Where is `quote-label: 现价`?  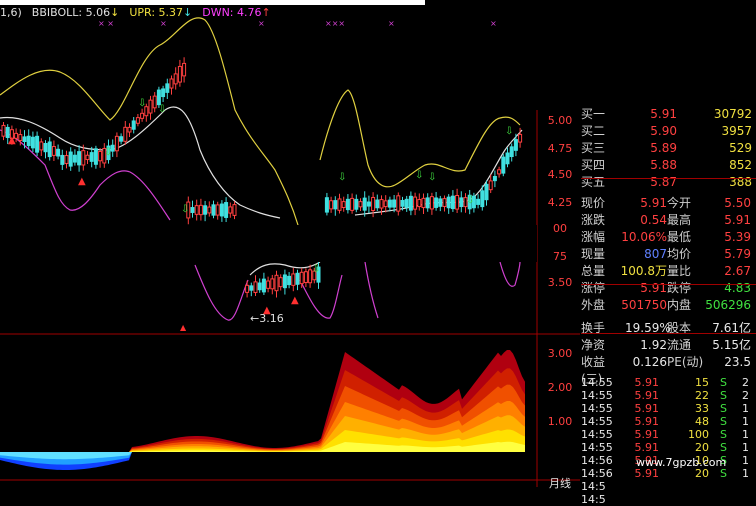
quote-label: 现价 is located at coordinates (593, 203).